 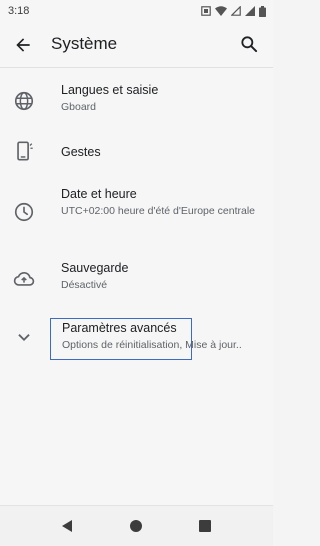 What do you see at coordinates (119, 328) in the screenshot?
I see `setting-title: Paramètres avancés` at bounding box center [119, 328].